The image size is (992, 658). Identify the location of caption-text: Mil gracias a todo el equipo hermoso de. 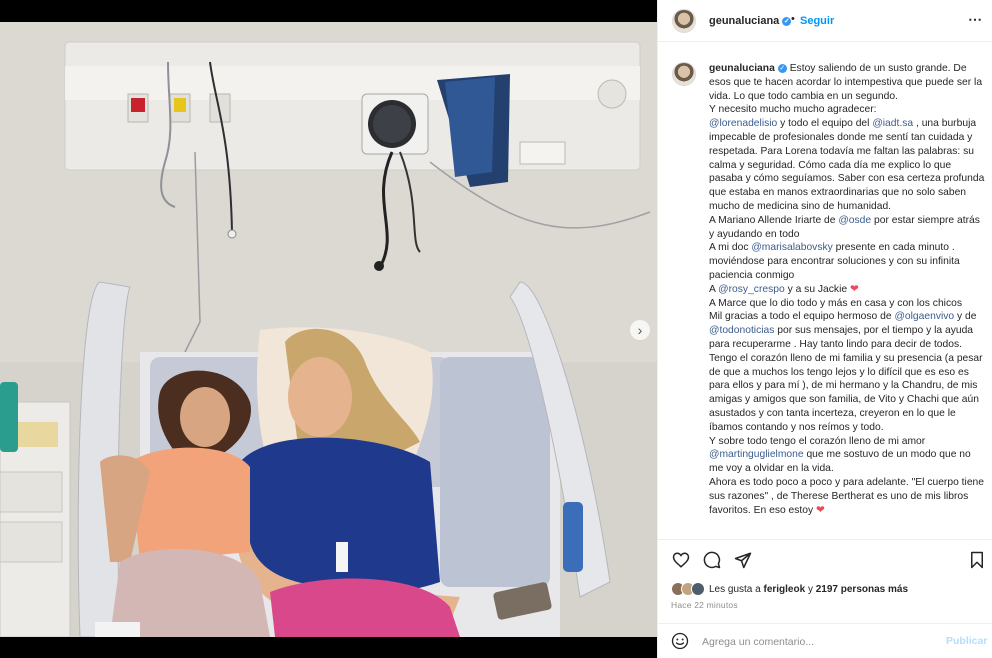
(802, 317).